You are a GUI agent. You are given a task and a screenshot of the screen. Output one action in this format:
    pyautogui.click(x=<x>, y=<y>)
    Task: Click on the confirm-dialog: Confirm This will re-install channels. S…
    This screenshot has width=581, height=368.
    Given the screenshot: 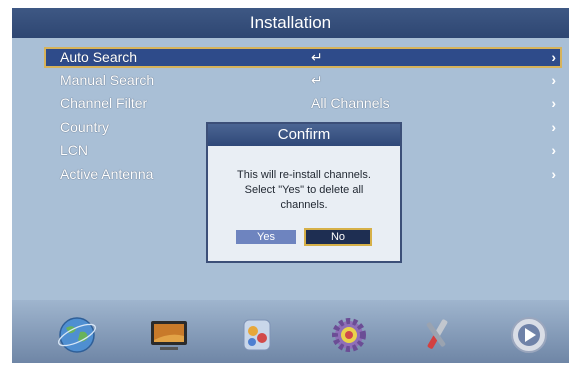 What is the action you would take?
    pyautogui.click(x=304, y=192)
    